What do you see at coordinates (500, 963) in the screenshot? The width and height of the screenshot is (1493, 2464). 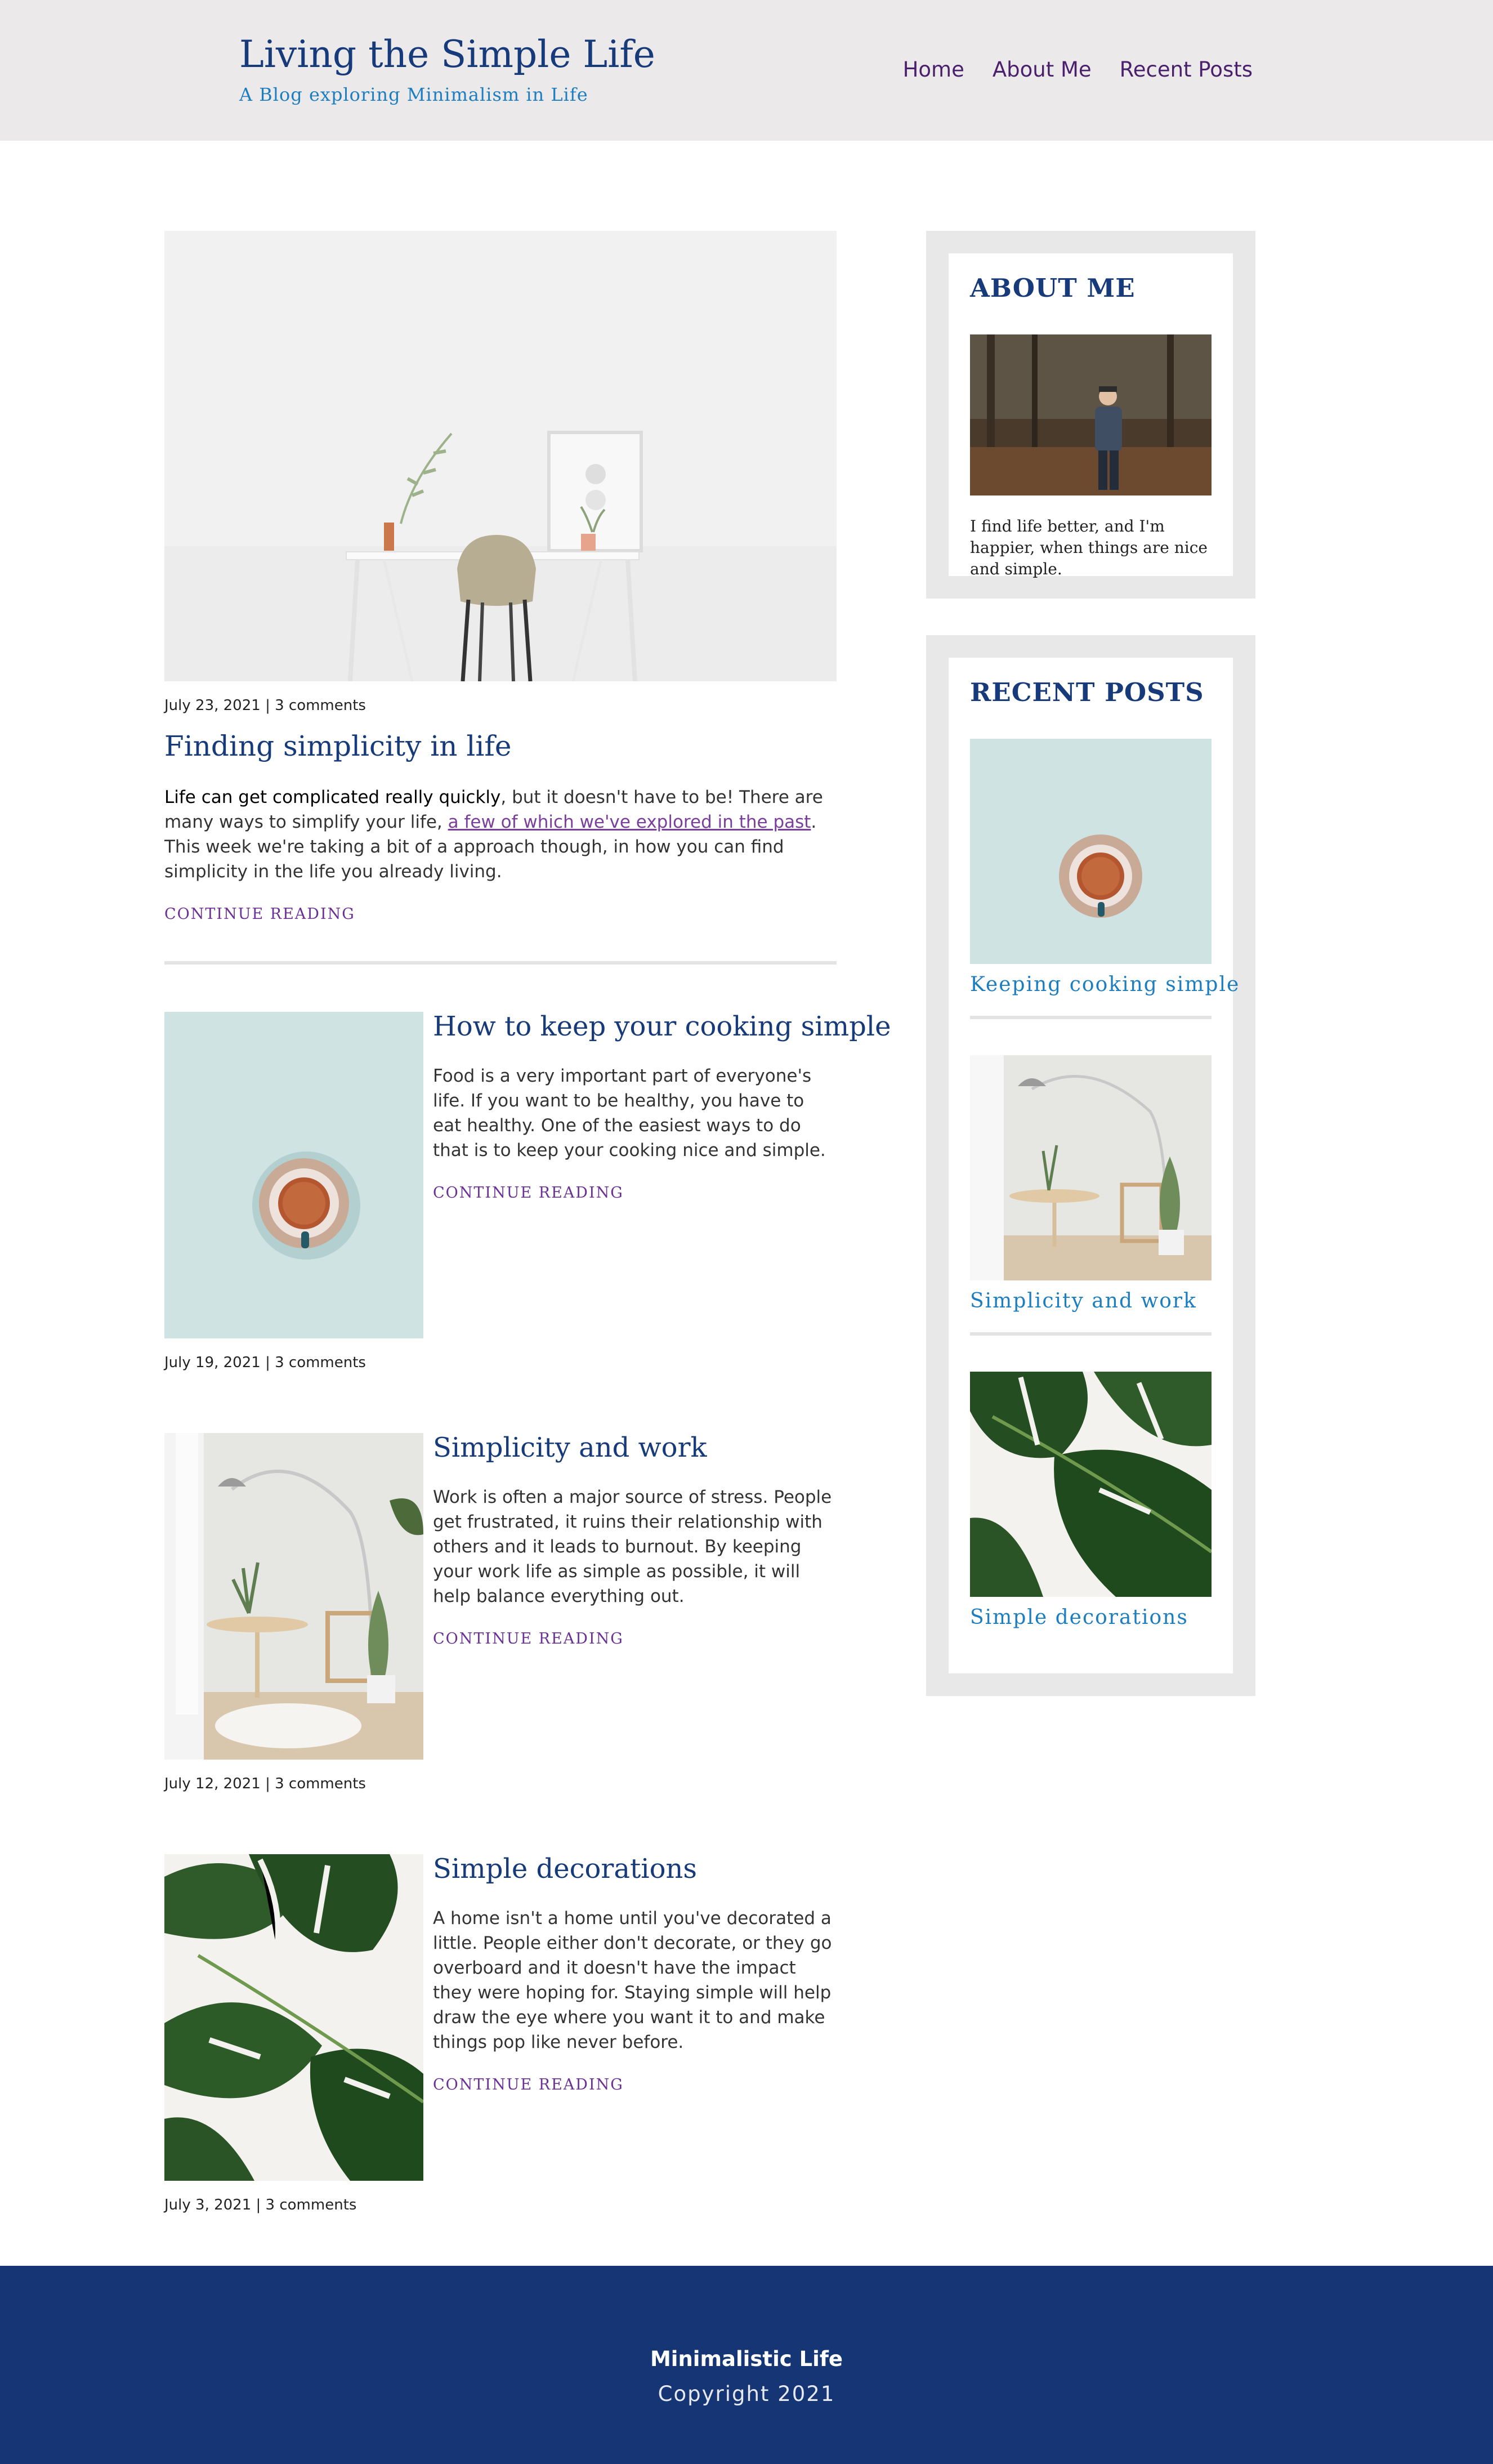 I see `post-divider` at bounding box center [500, 963].